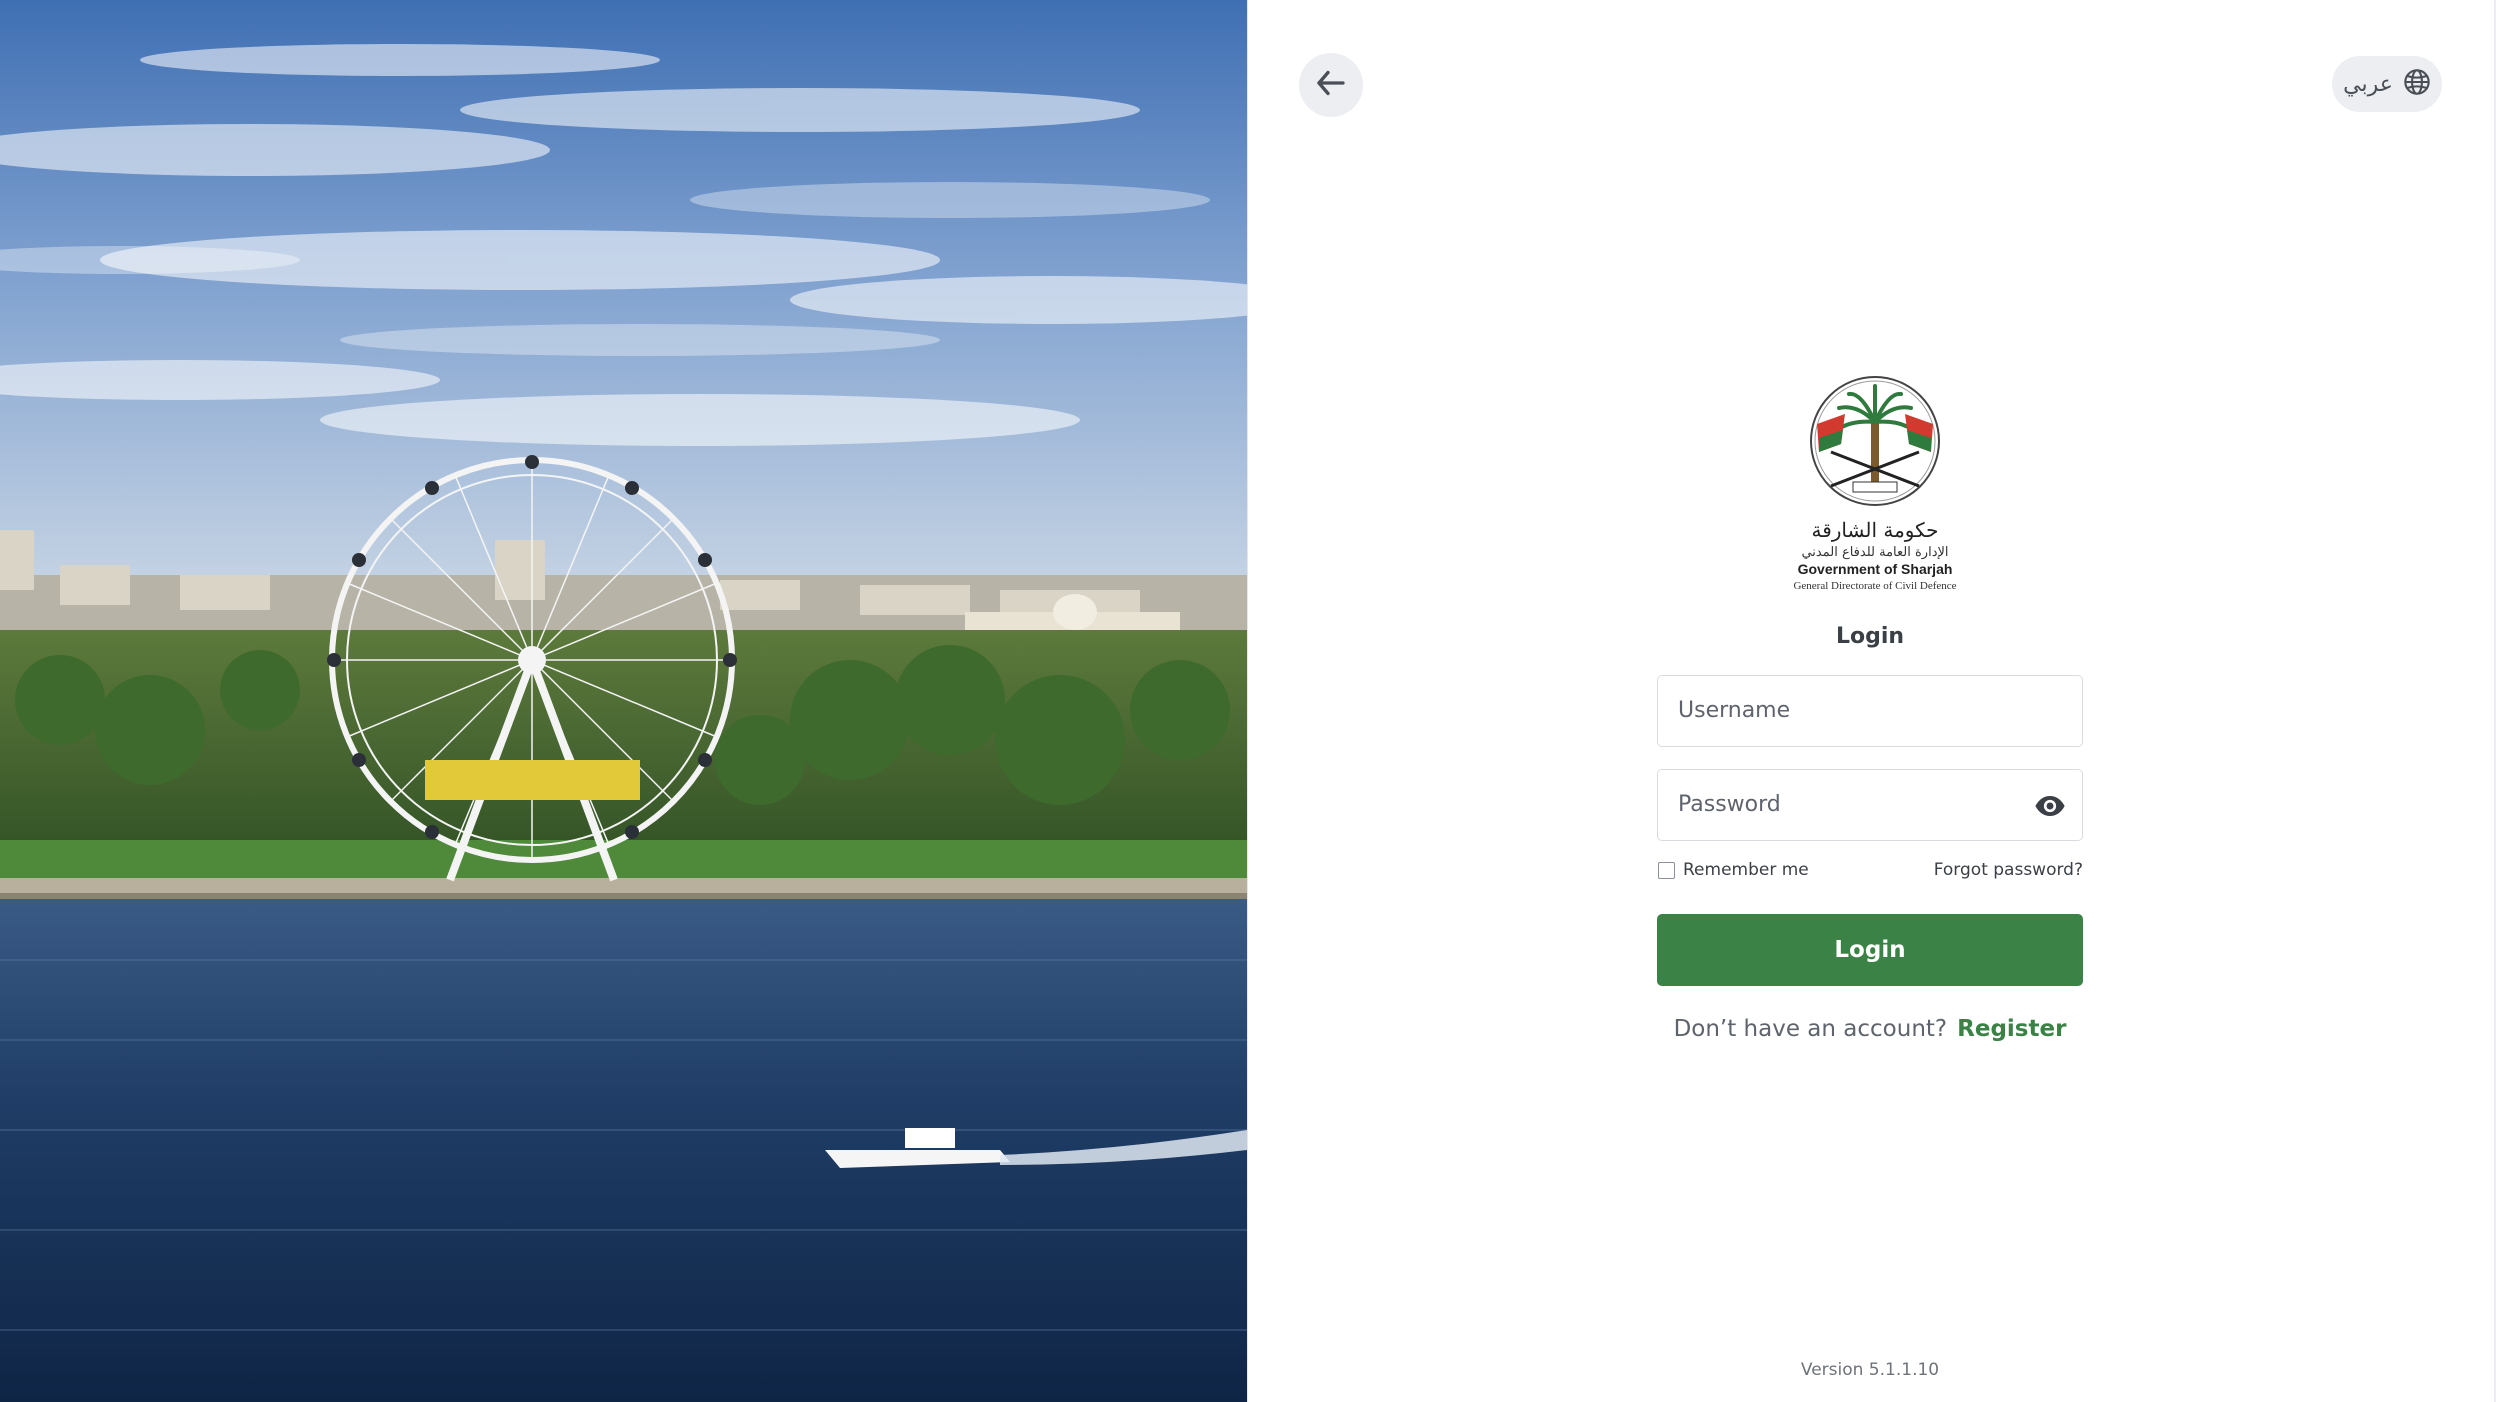  Describe the element at coordinates (1870, 636) in the screenshot. I see `login-title: Login` at that location.